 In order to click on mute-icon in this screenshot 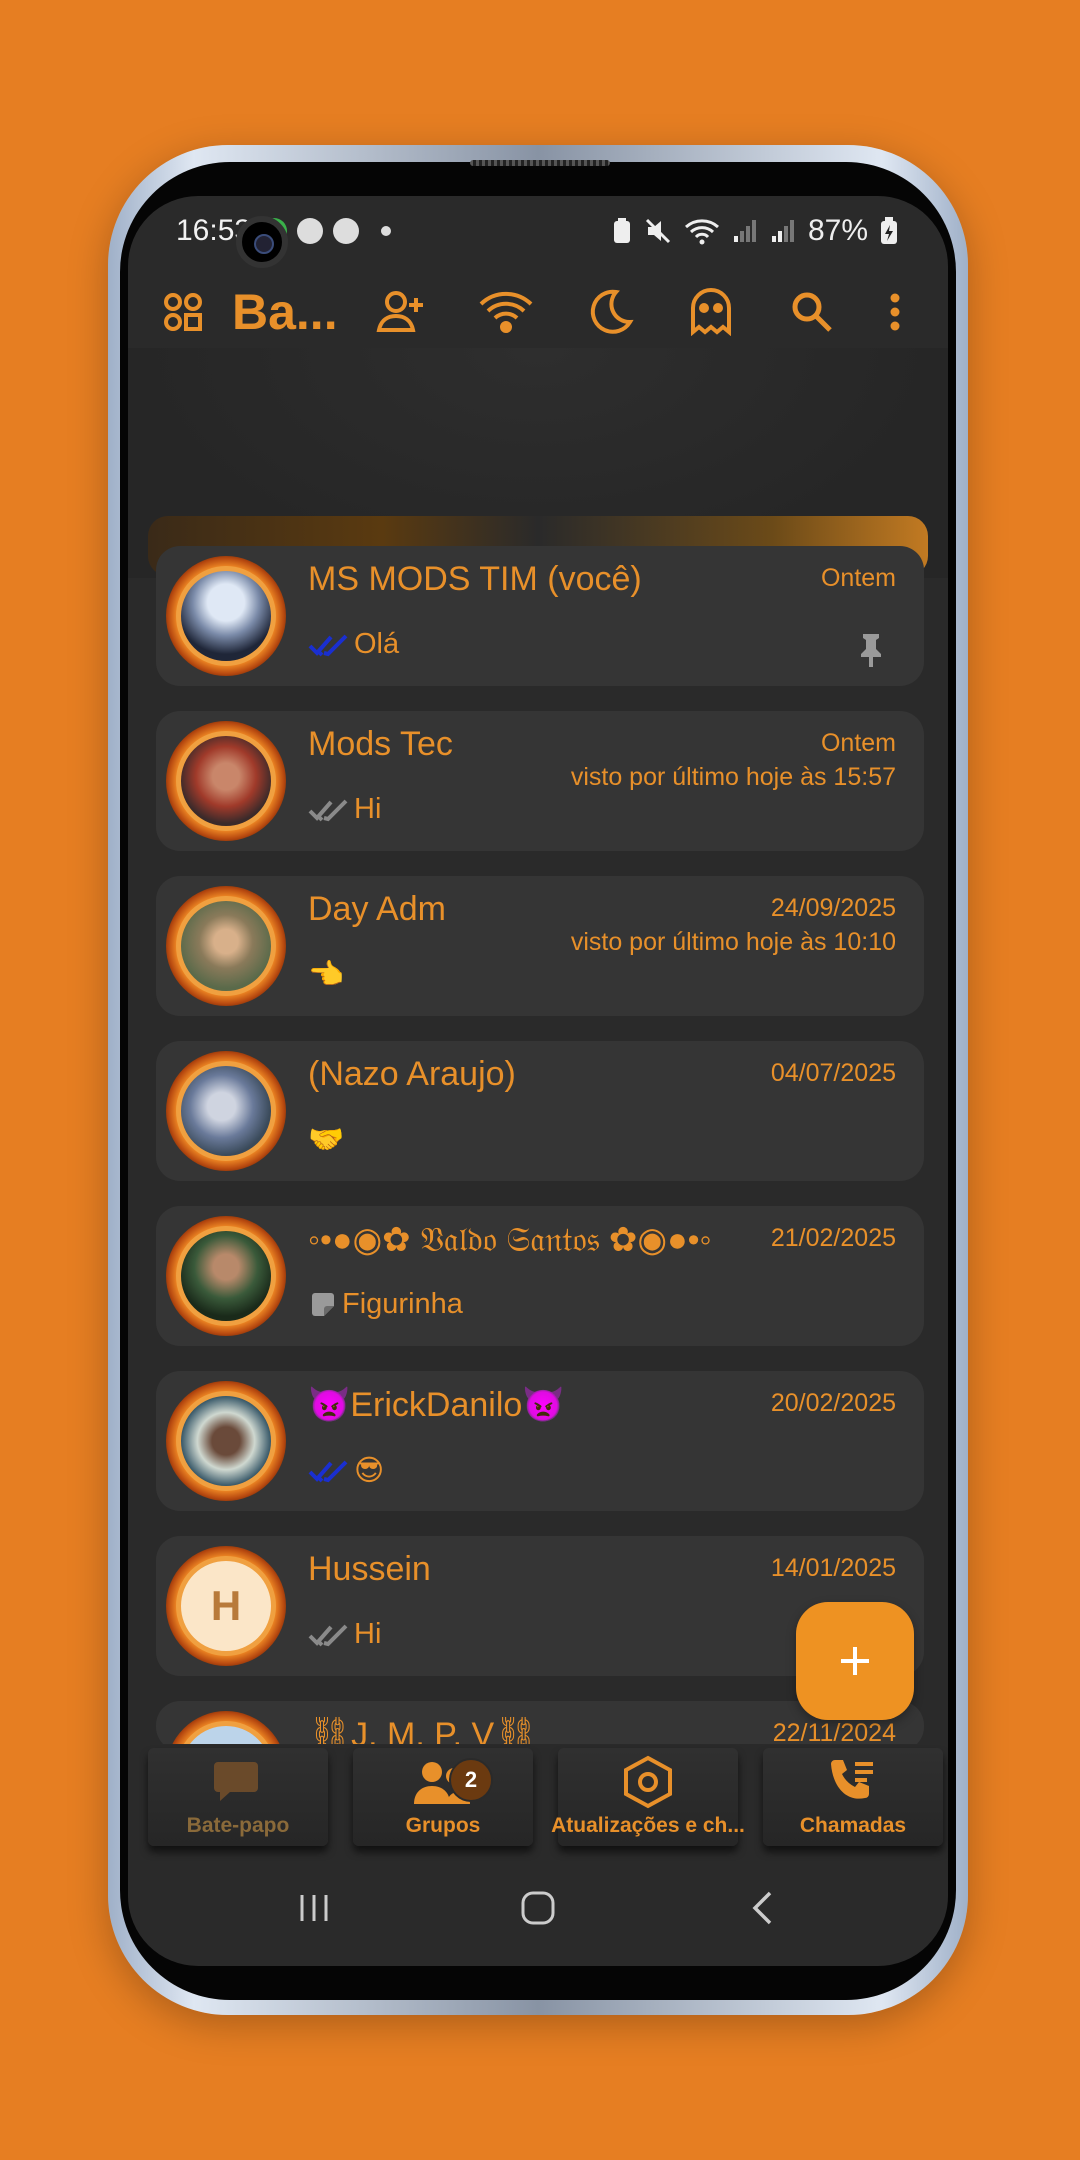, I will do `click(658, 231)`.